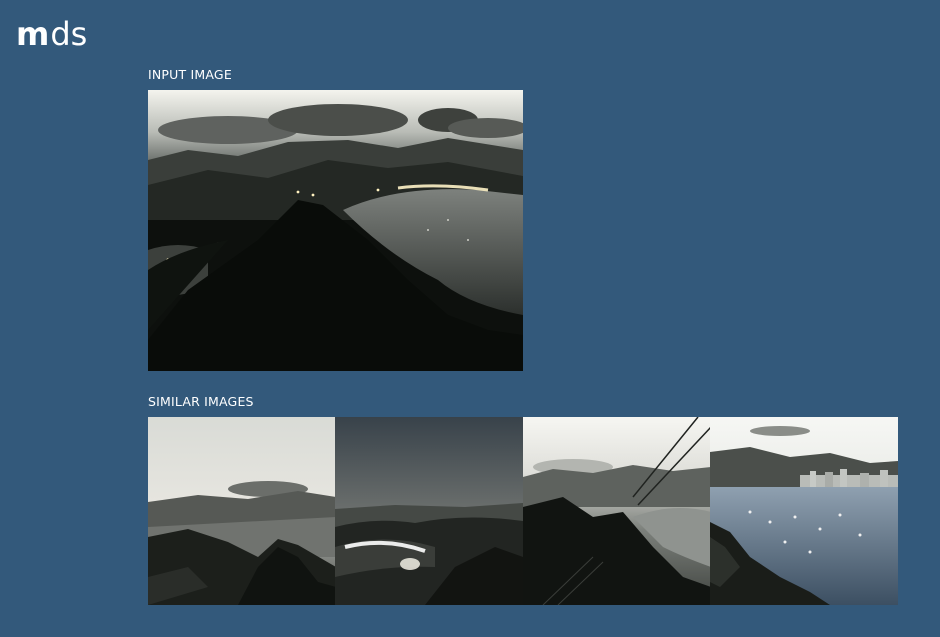 This screenshot has width=940, height=637. What do you see at coordinates (190, 74) in the screenshot?
I see `input-image-heading: INPUT IMAGE` at bounding box center [190, 74].